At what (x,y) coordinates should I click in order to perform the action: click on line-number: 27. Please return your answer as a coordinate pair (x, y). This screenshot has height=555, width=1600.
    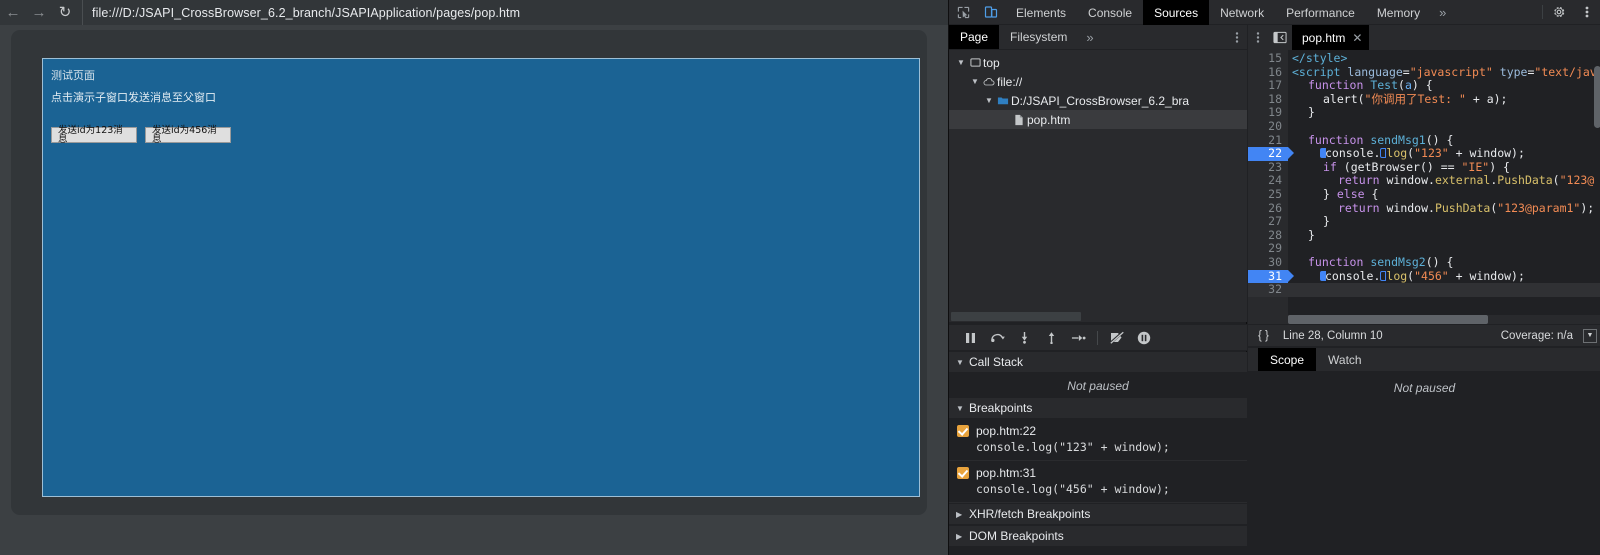
    Looking at the image, I should click on (1268, 222).